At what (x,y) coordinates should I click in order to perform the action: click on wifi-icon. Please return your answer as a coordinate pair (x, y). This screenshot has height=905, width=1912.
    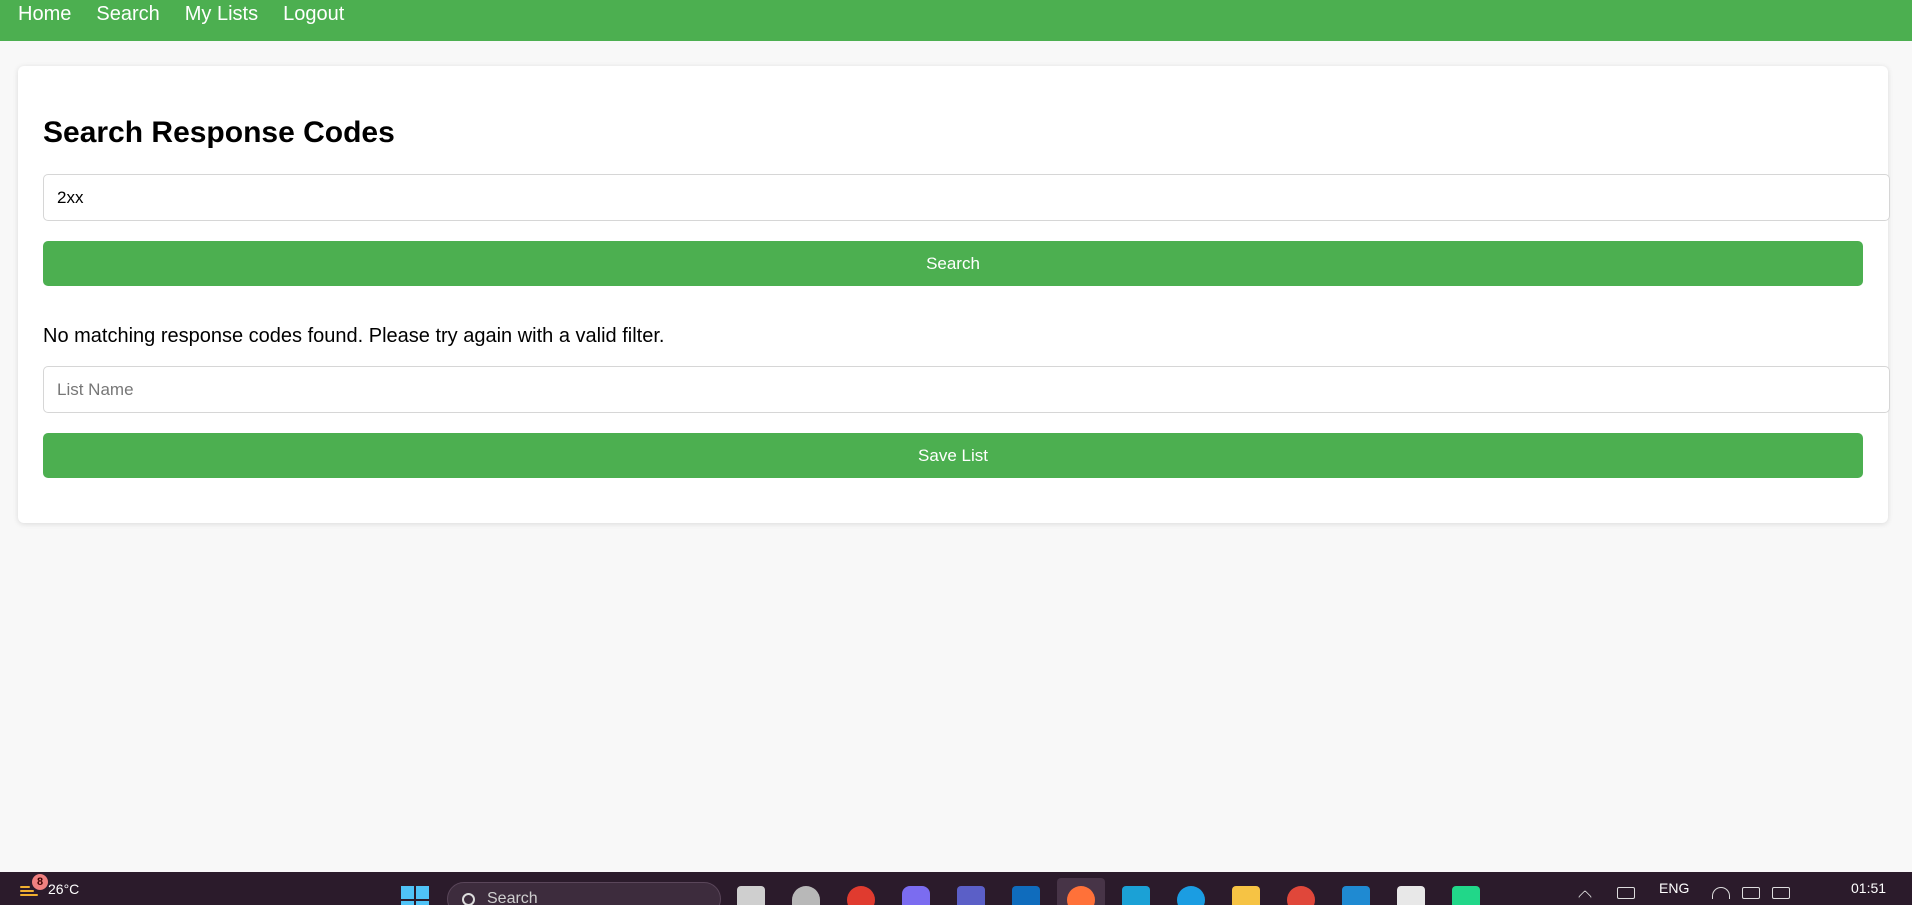
    Looking at the image, I should click on (1721, 893).